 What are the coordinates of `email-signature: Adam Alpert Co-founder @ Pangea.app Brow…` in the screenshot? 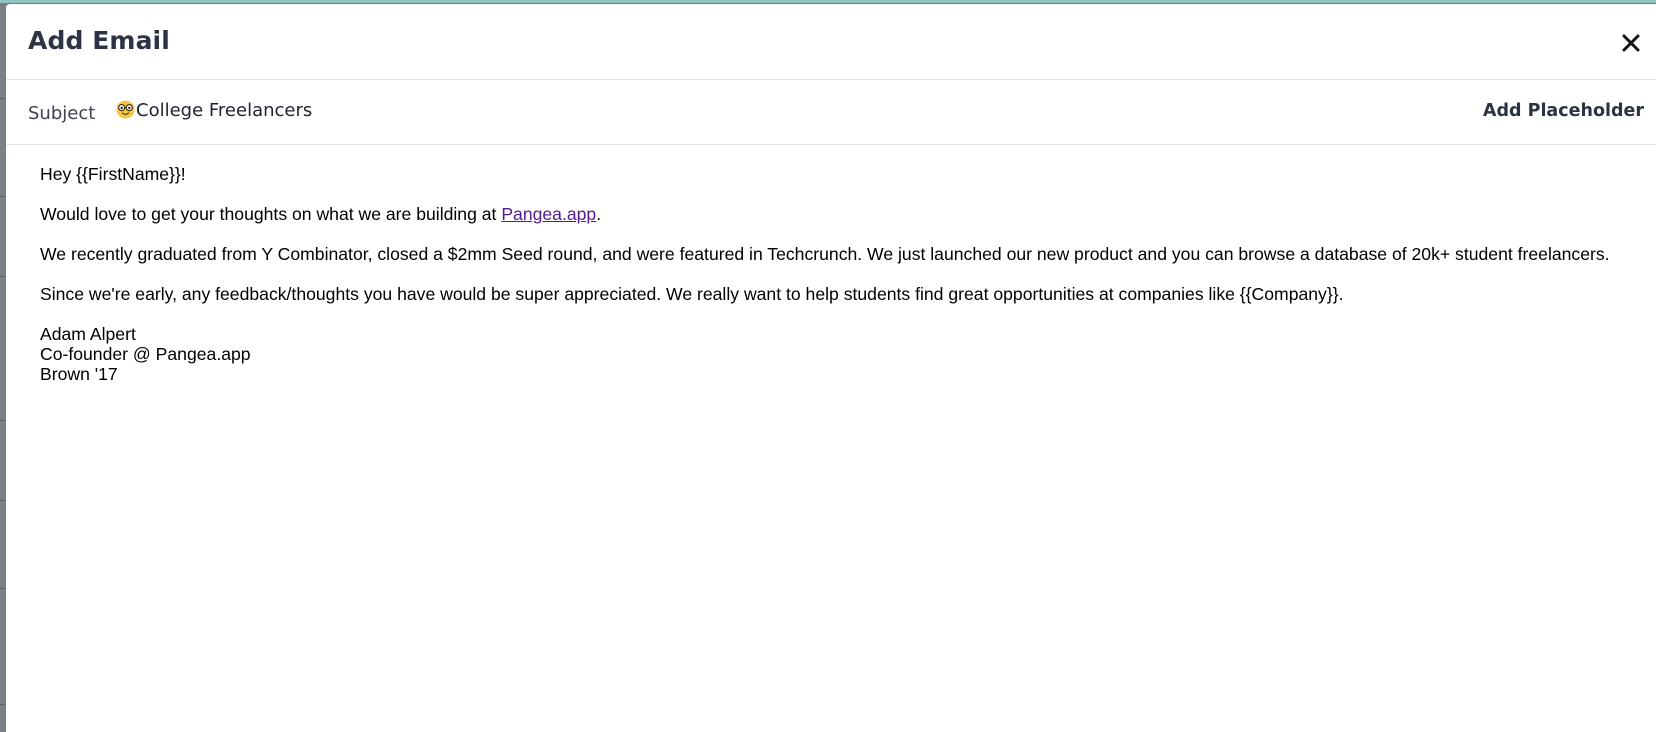 It's located at (832, 354).